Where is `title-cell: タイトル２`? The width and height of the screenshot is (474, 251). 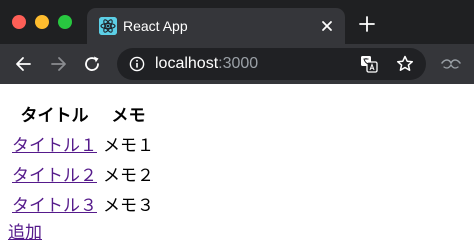
title-cell: タイトル２ is located at coordinates (54, 173).